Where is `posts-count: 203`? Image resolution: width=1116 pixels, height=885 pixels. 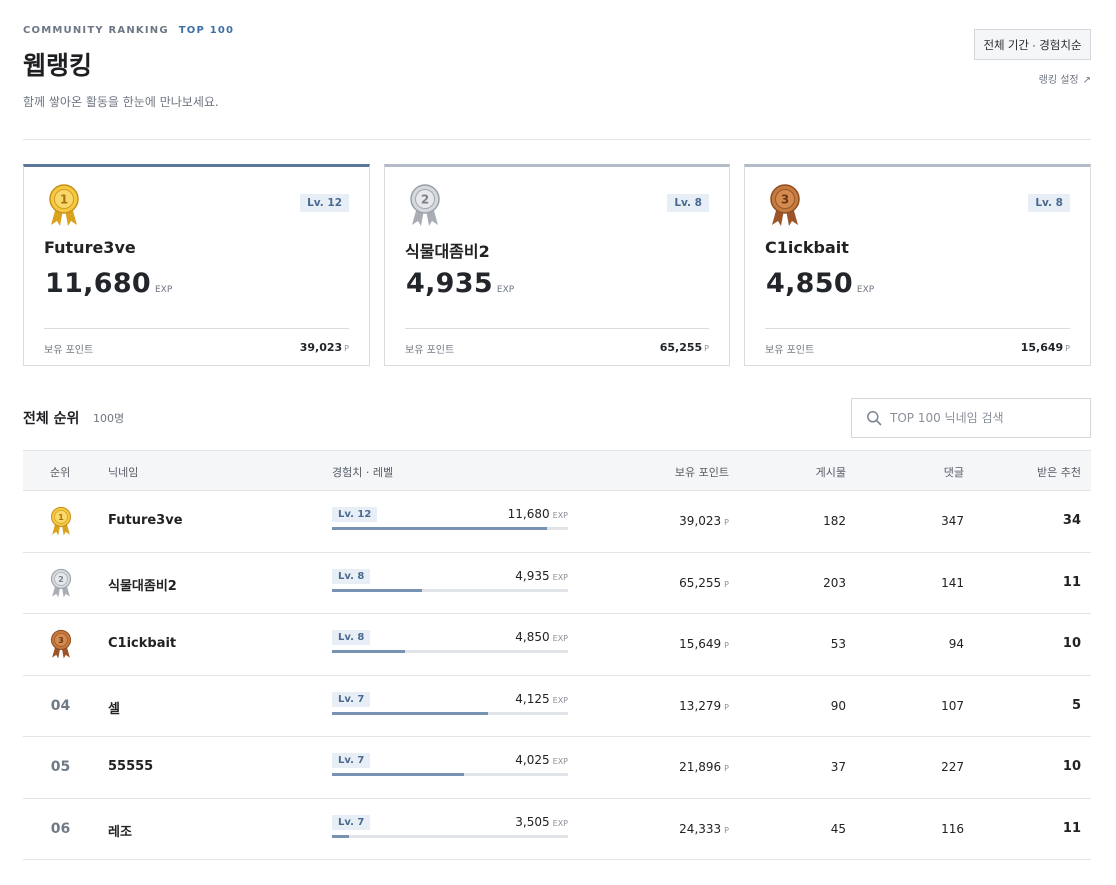
posts-count: 203 is located at coordinates (834, 582).